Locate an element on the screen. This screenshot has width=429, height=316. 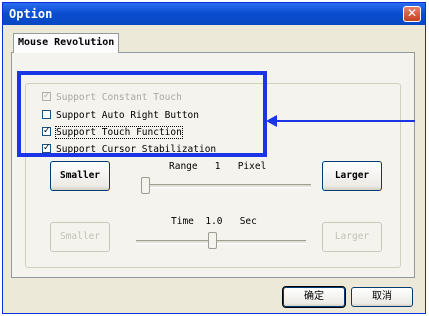
checkbox-support-touch-function: ✓ Support Touch Function is located at coordinates (112, 133).